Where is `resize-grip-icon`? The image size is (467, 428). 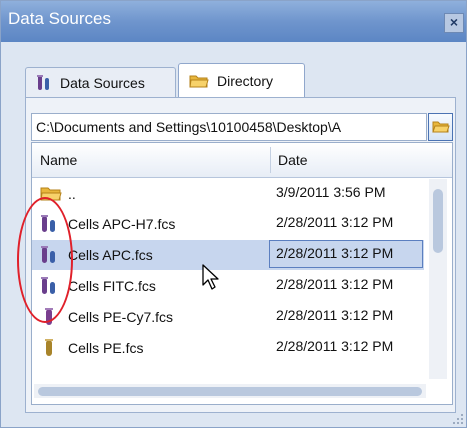 resize-grip-icon is located at coordinates (458, 419).